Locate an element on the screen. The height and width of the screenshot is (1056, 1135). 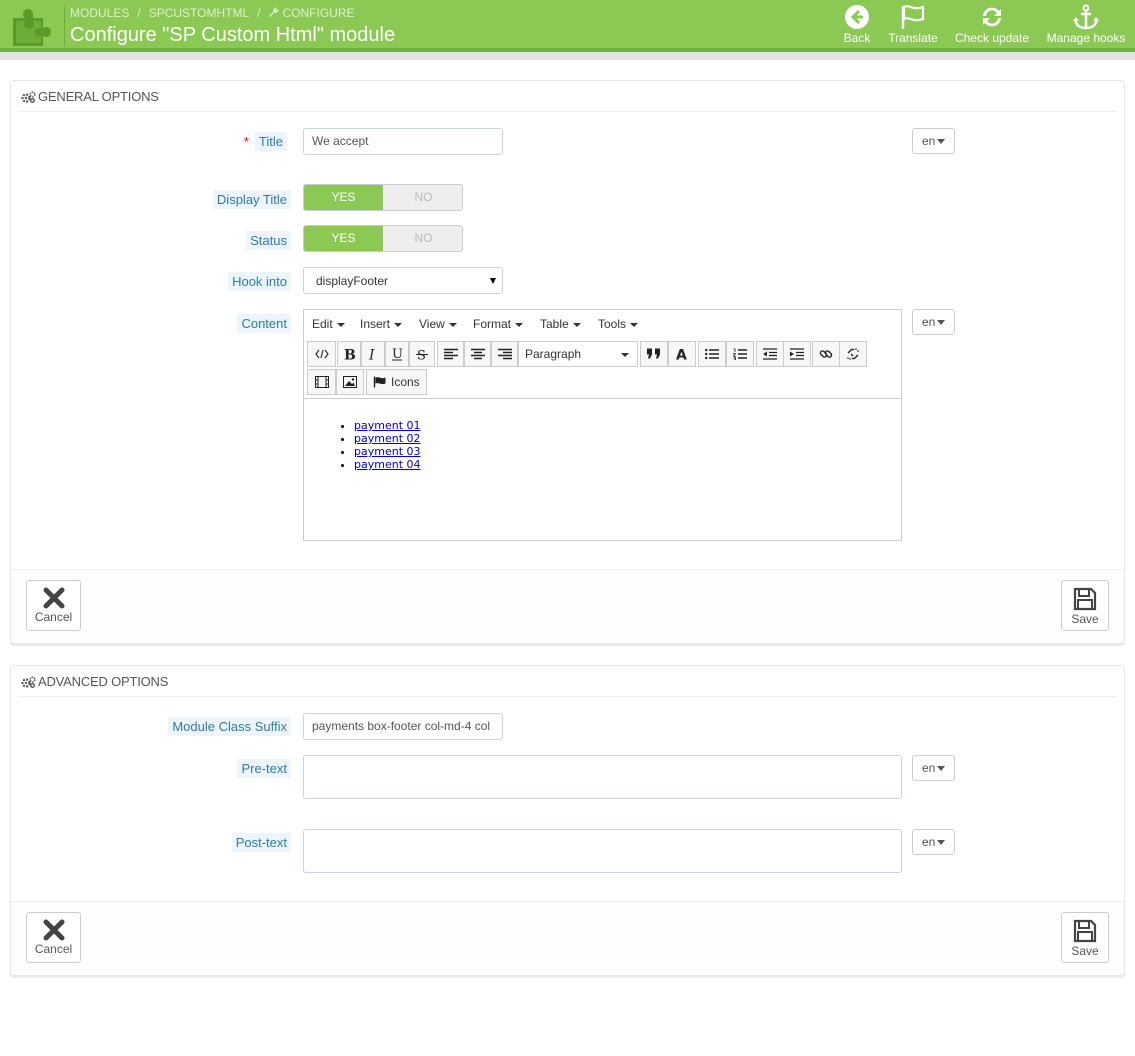
menu-edit: Edit is located at coordinates (328, 324).